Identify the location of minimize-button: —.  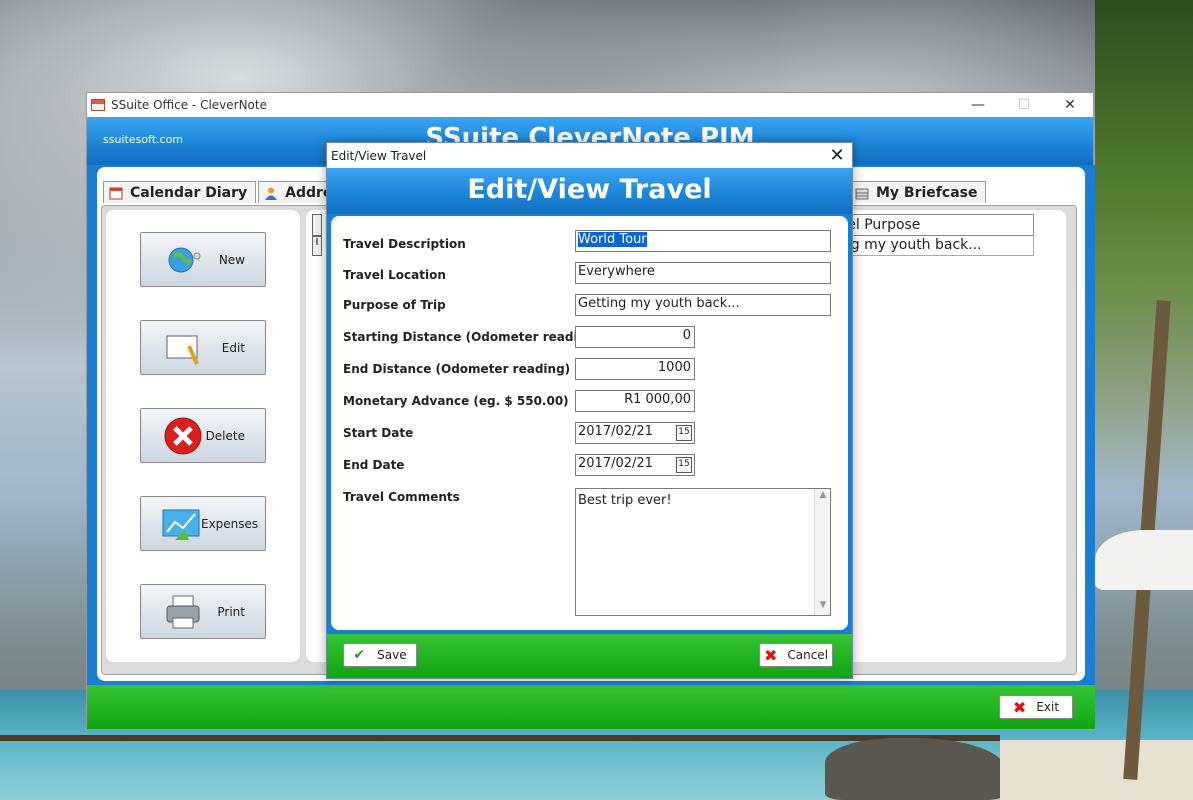
(978, 105).